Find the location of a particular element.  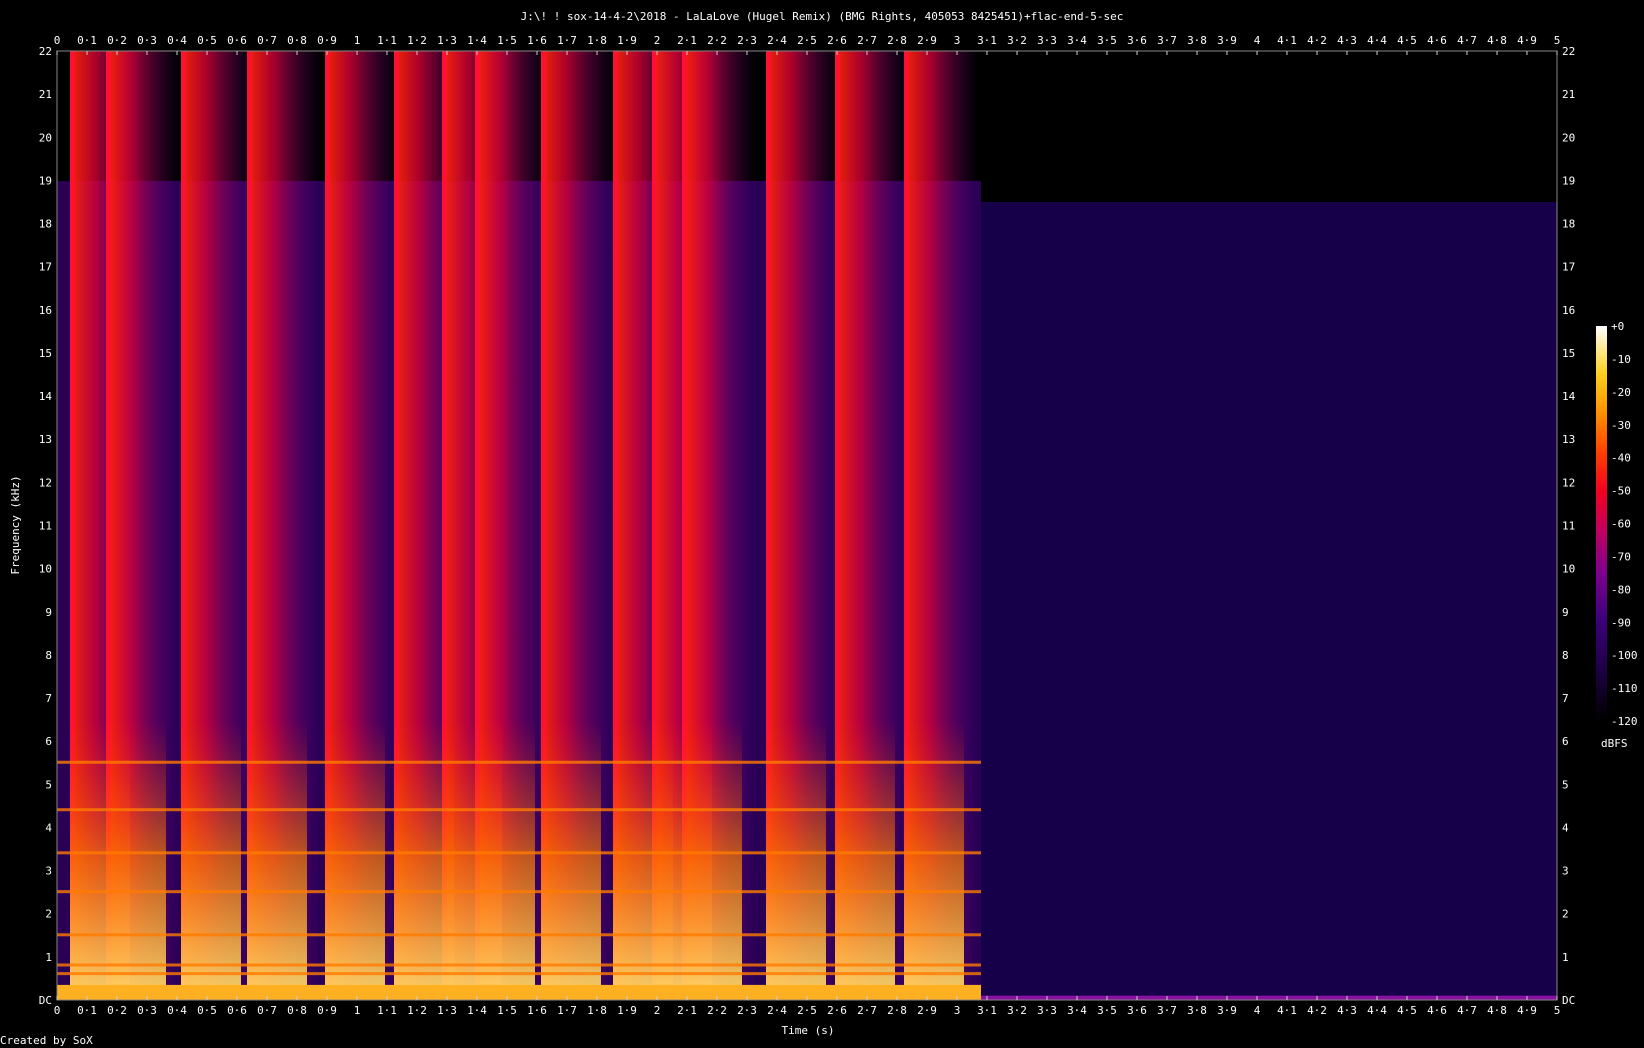

colorbar-label: dBFS is located at coordinates (1614, 743).